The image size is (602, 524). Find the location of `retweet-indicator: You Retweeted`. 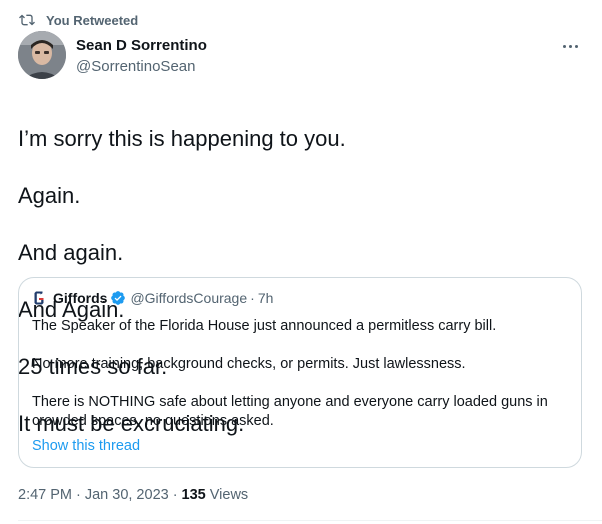

retweet-indicator: You Retweeted is located at coordinates (78, 20).